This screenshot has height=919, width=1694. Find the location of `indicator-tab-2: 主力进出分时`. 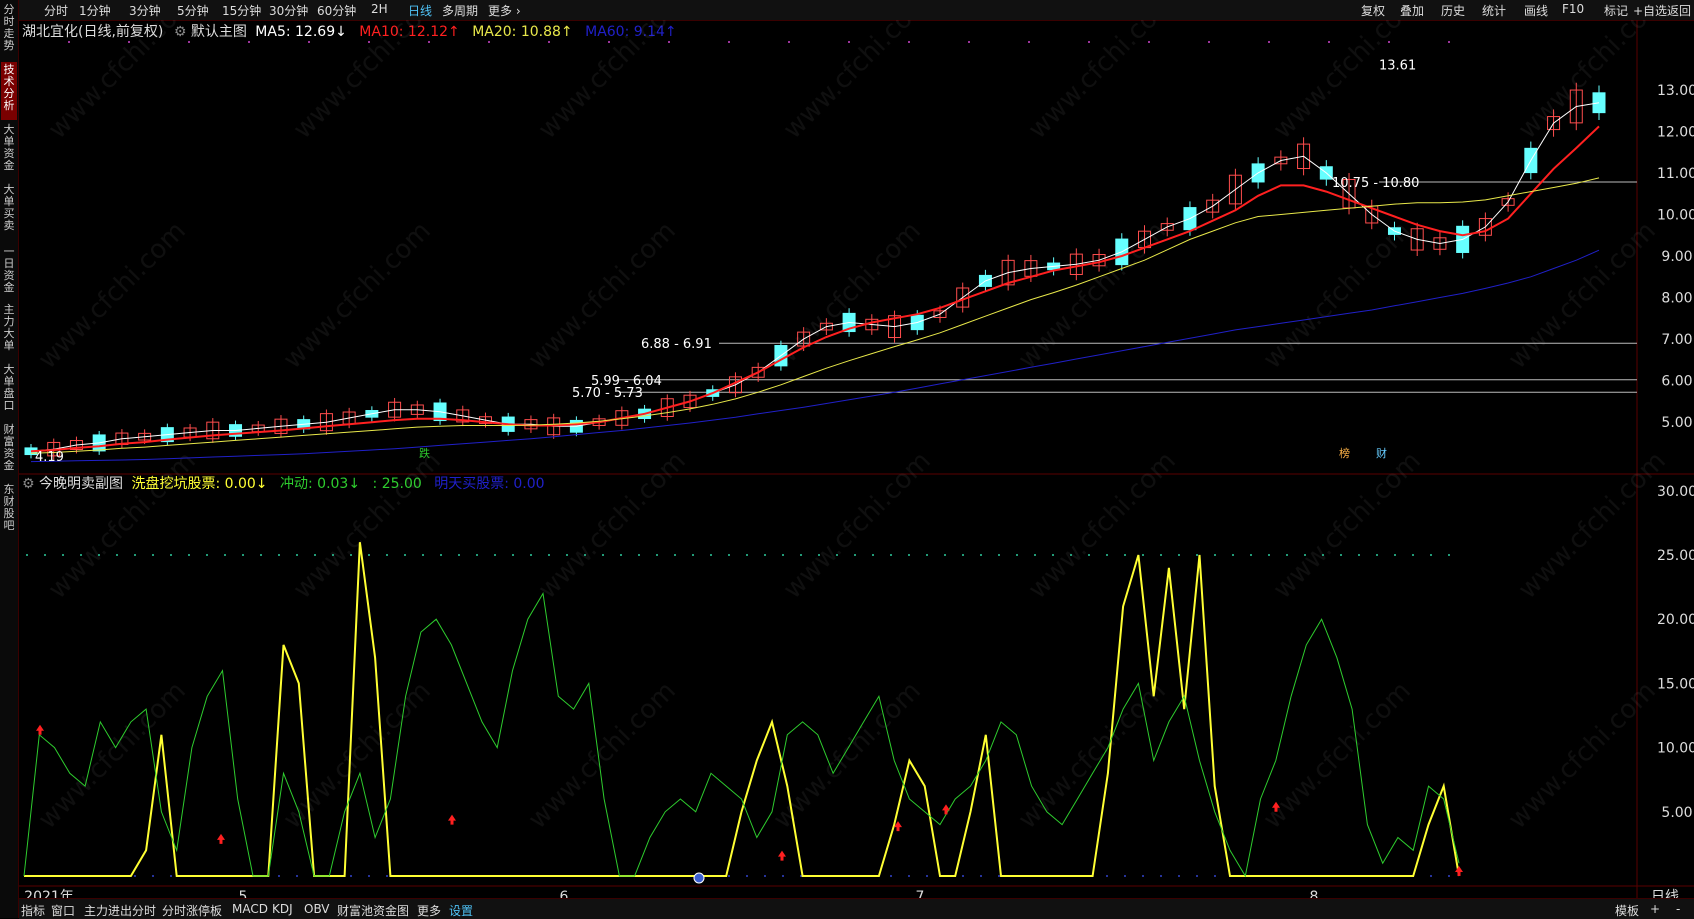

indicator-tab-2: 主力进出分时 is located at coordinates (120, 910).